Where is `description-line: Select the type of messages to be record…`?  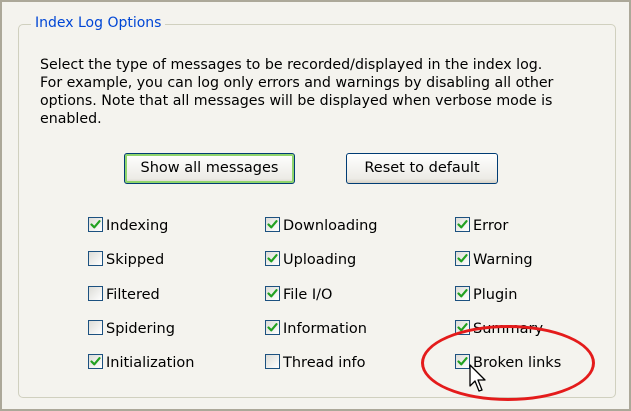
description-line: Select the type of messages to be record… is located at coordinates (291, 65).